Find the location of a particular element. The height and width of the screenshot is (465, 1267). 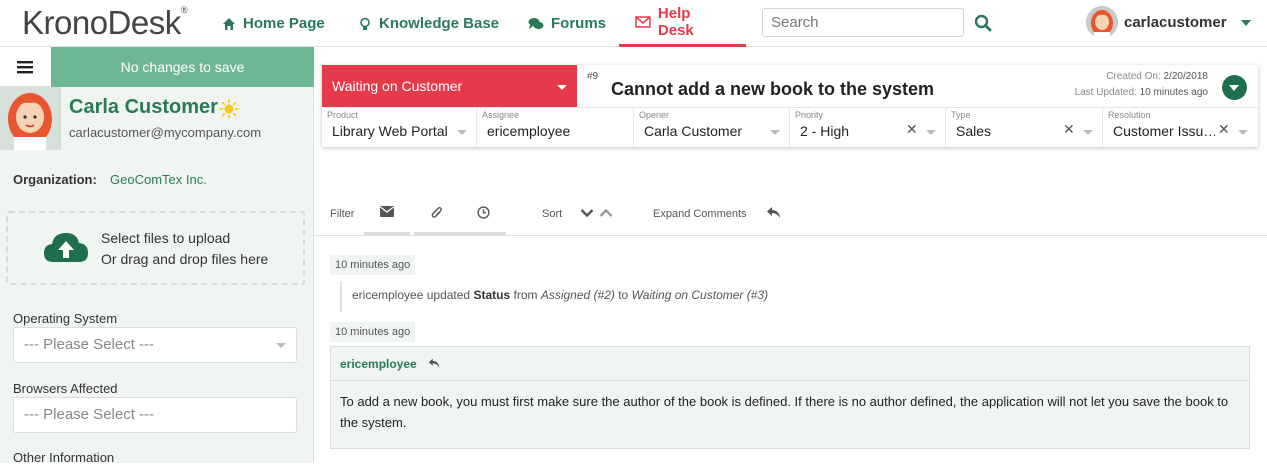

cloud-upload-icon is located at coordinates (66, 247).